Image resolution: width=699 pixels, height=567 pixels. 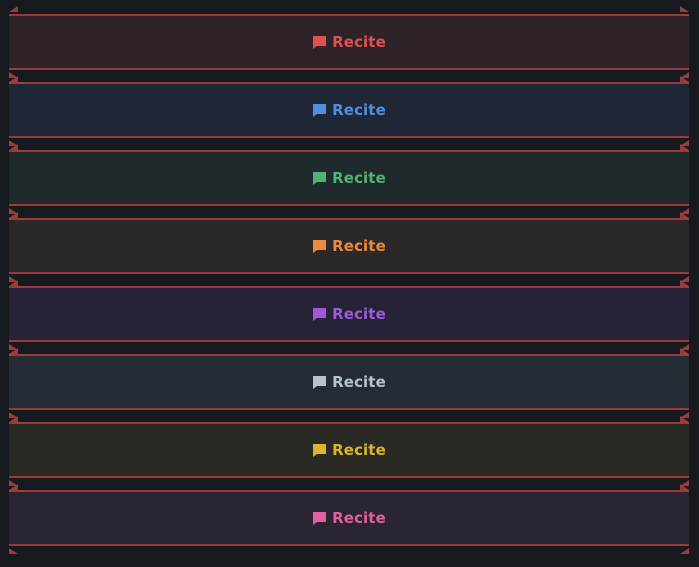 I want to click on recite-button-blue: Recite, so click(x=349, y=110).